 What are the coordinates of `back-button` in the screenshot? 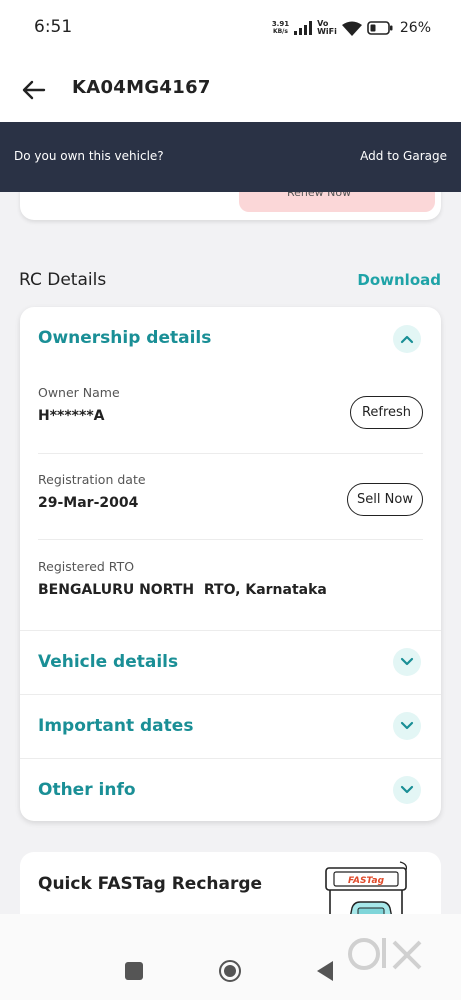 It's located at (34, 90).